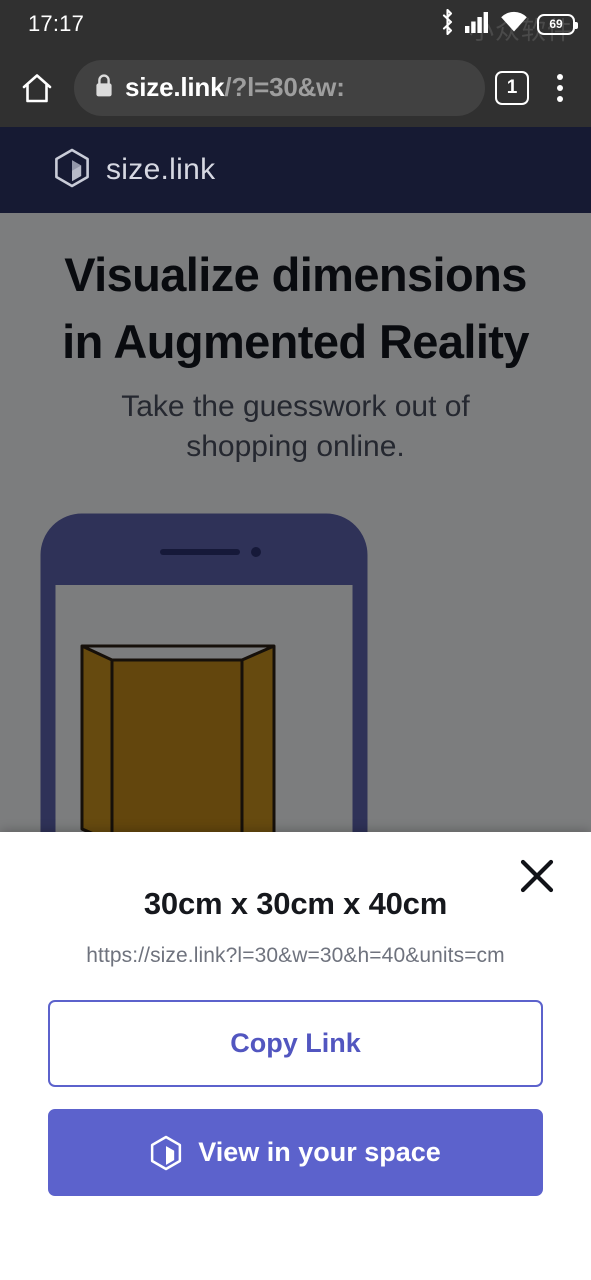  Describe the element at coordinates (295, 274) in the screenshot. I see `hero-title-line-1: Visualize dimensions` at that location.